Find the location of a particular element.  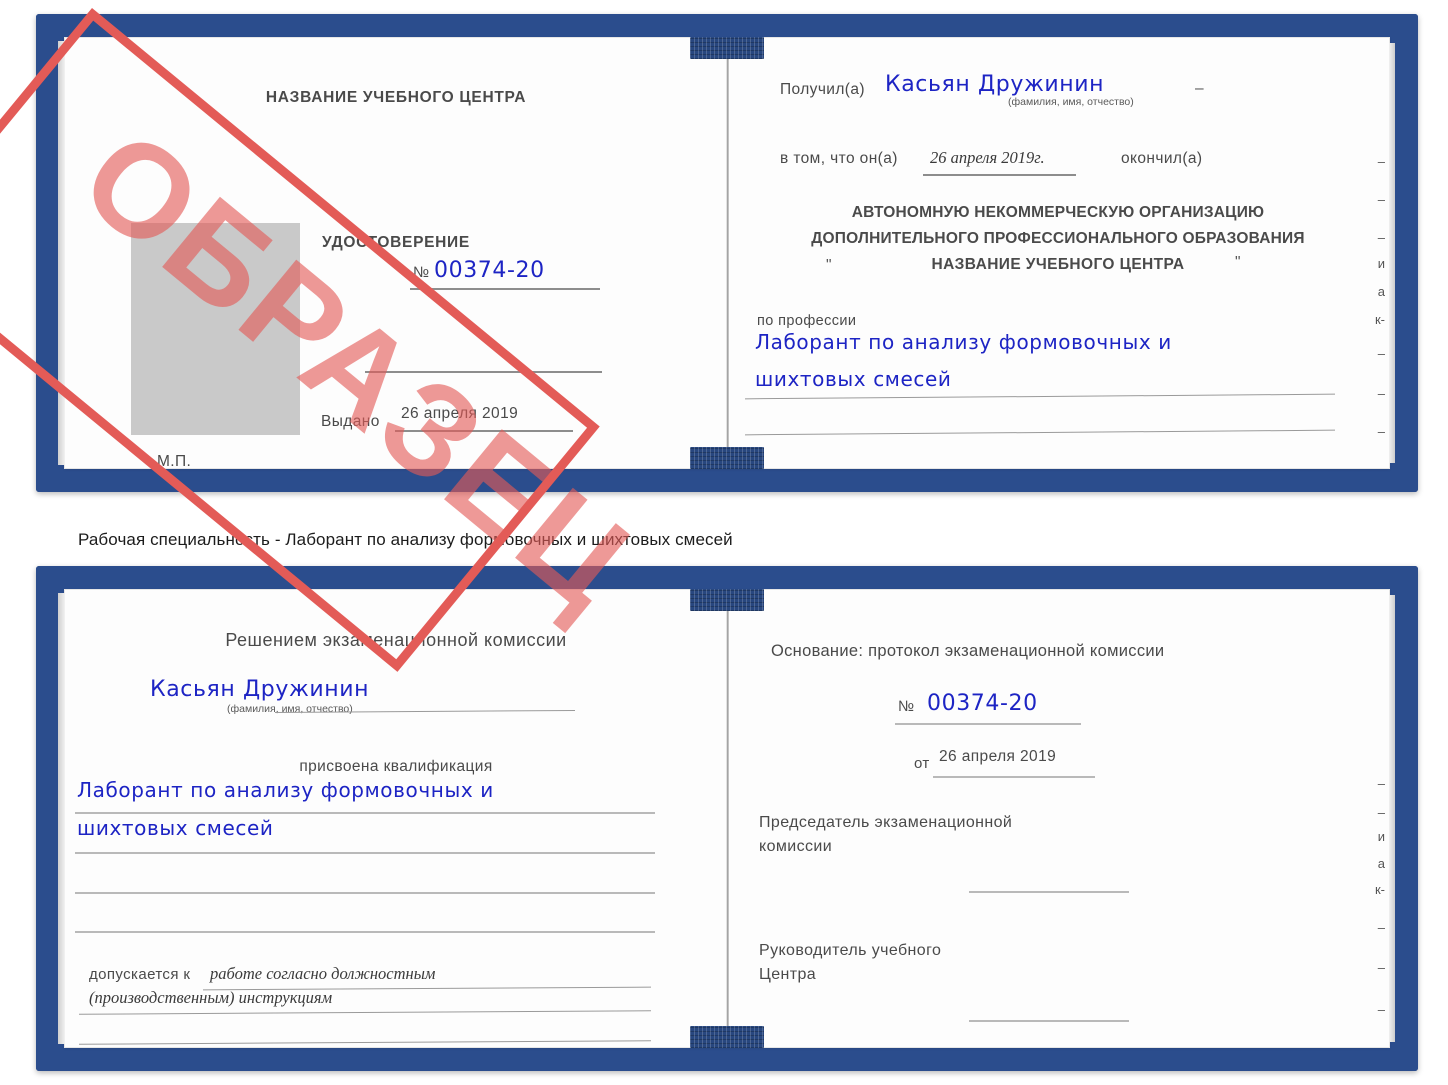

edge-fragment-1: – is located at coordinates (1381, 161).